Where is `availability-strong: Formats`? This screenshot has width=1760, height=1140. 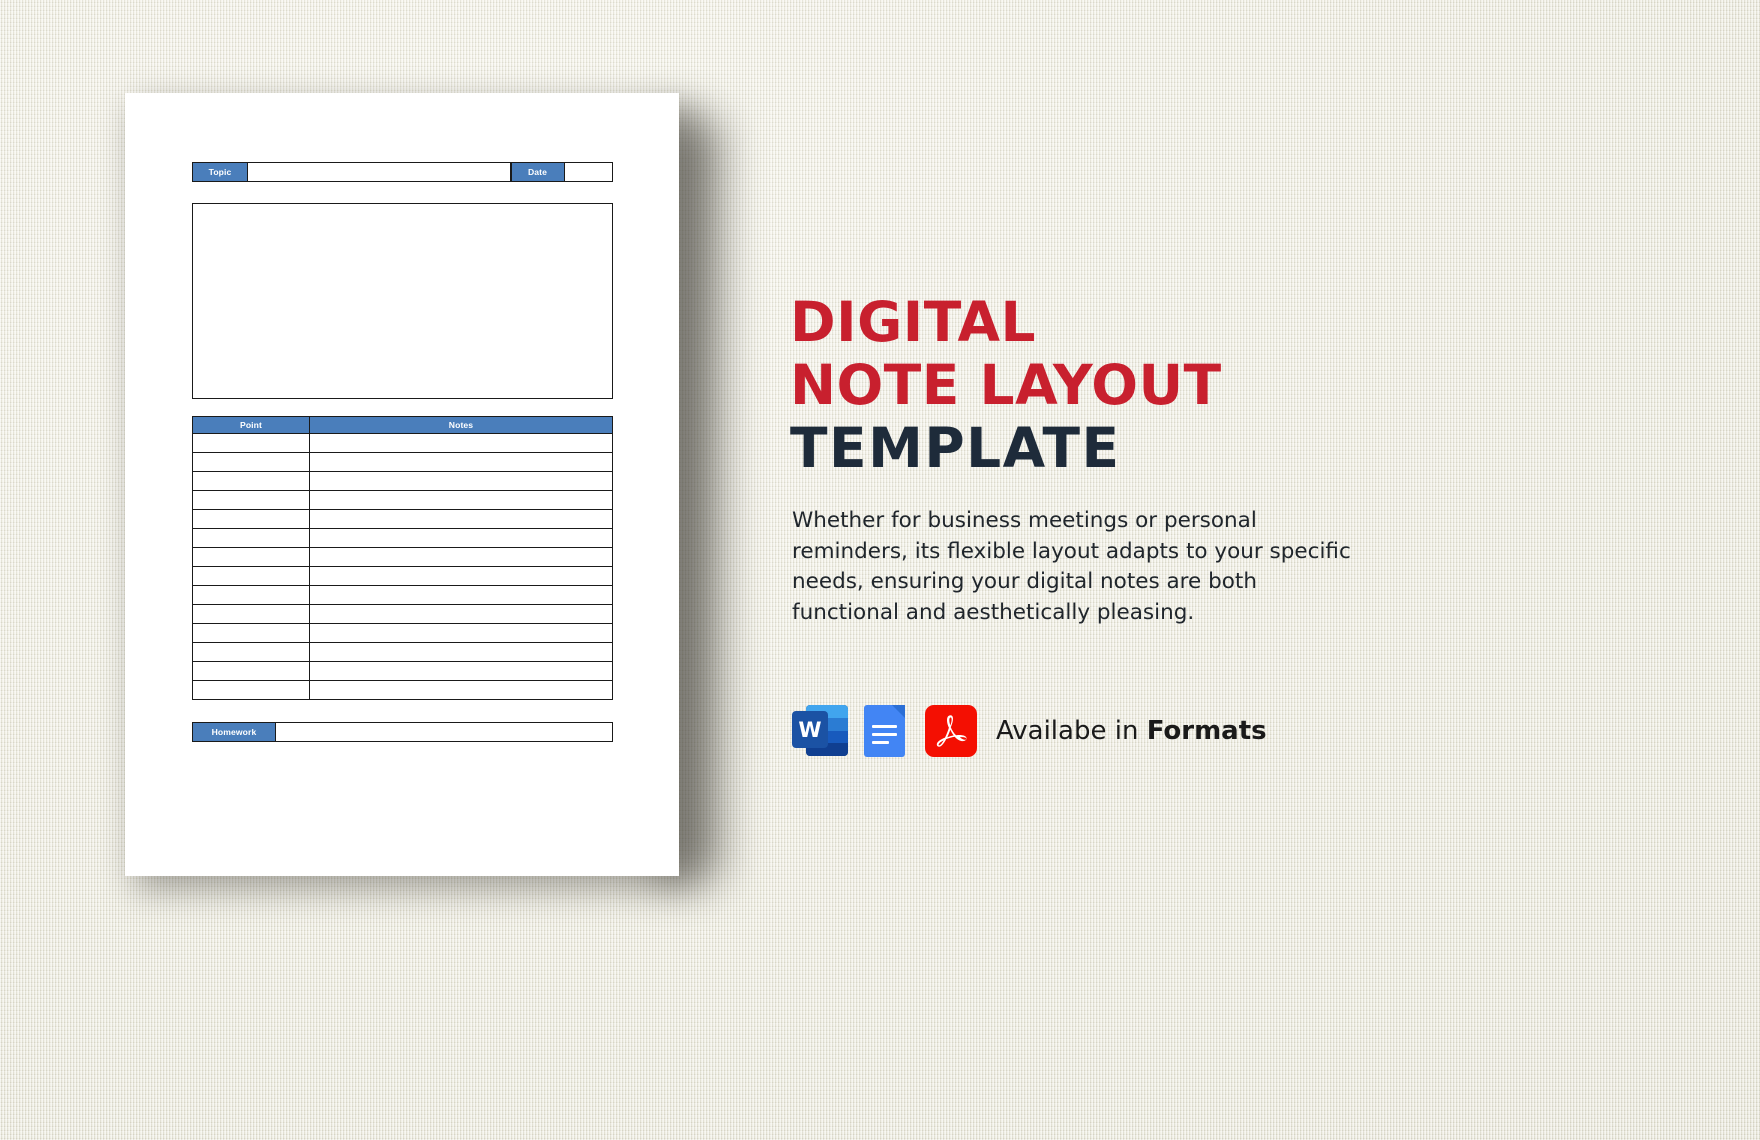
availability-strong: Formats is located at coordinates (1206, 730).